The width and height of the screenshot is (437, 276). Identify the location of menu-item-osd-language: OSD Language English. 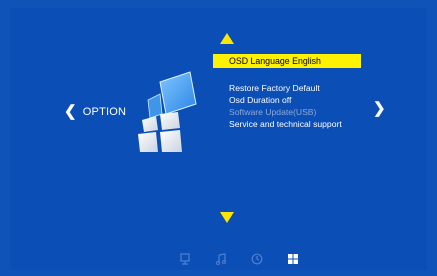
(287, 61).